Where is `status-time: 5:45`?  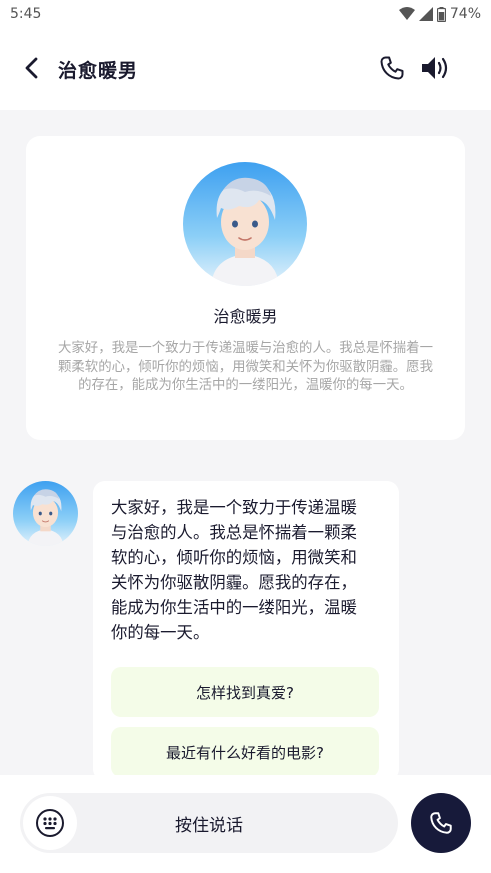 status-time: 5:45 is located at coordinates (26, 14).